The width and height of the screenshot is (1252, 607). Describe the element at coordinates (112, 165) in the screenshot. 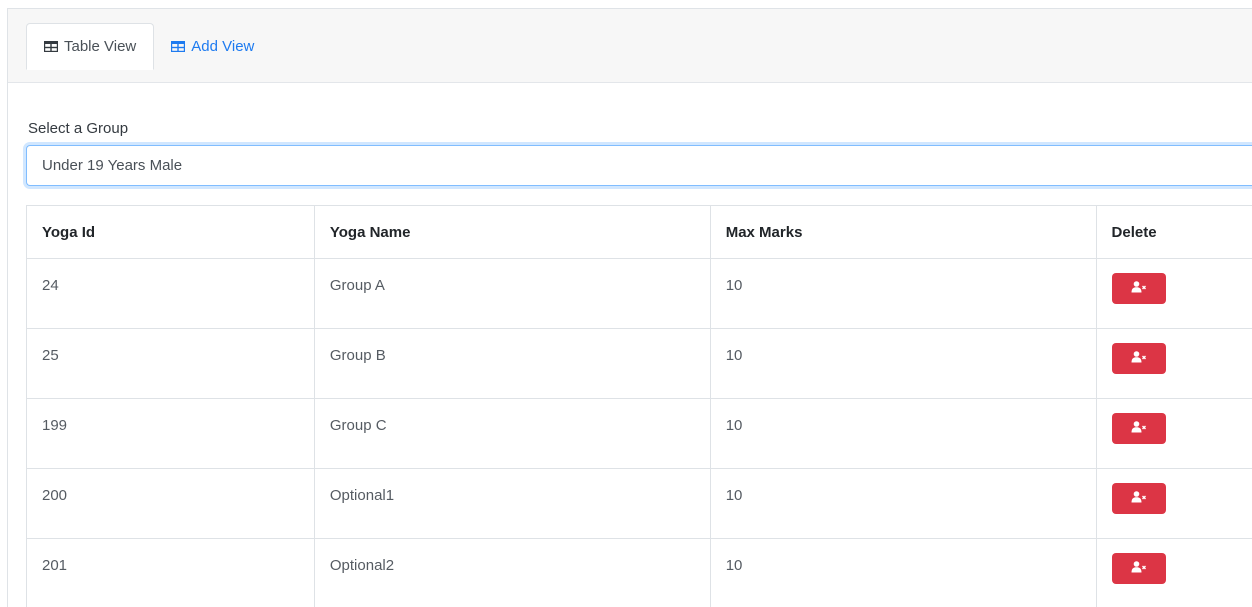

I see `group-select-value: Under 19 Years Male` at that location.